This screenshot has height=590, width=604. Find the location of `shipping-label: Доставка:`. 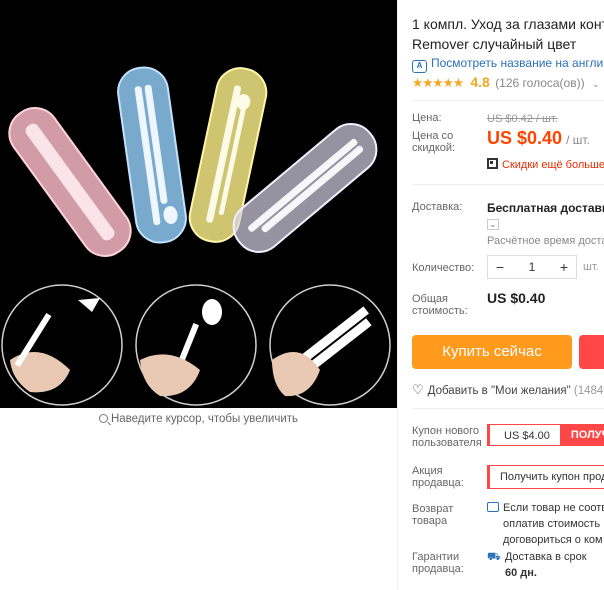

shipping-label: Доставка: is located at coordinates (437, 207).